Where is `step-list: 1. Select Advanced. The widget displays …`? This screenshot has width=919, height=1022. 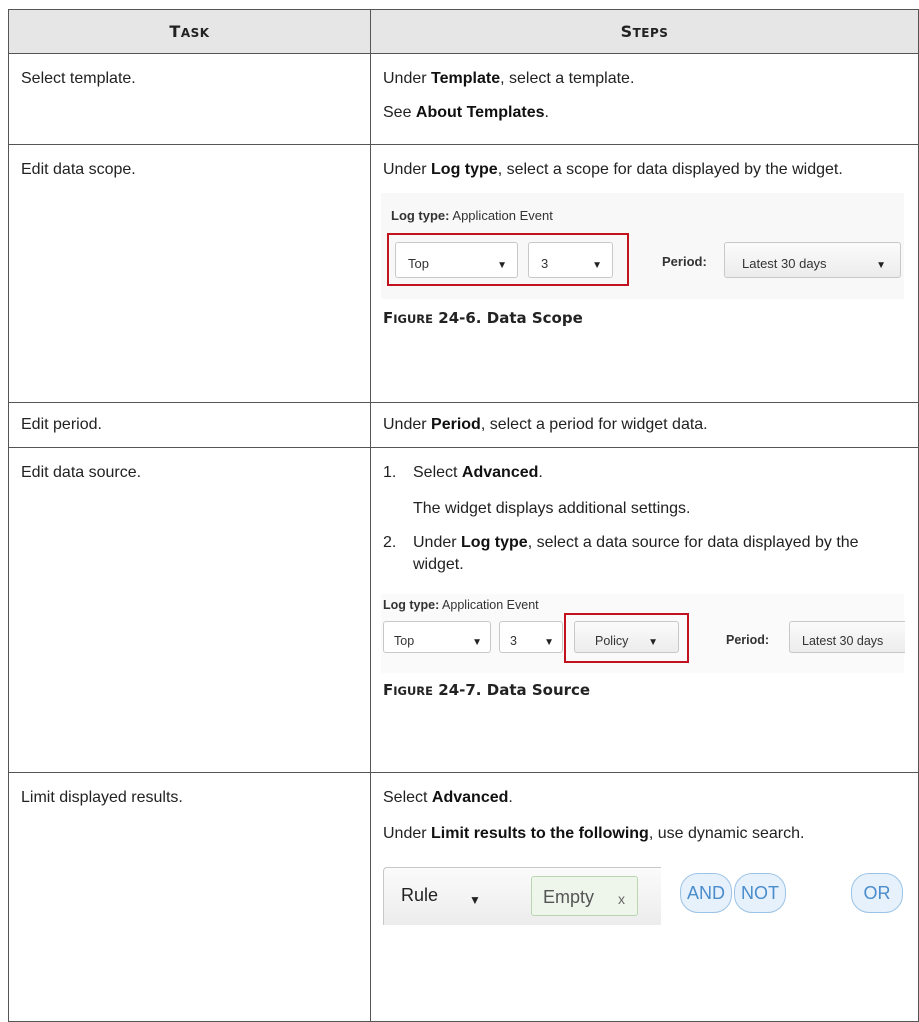 step-list: 1. Select Advanced. The widget displays … is located at coordinates (644, 519).